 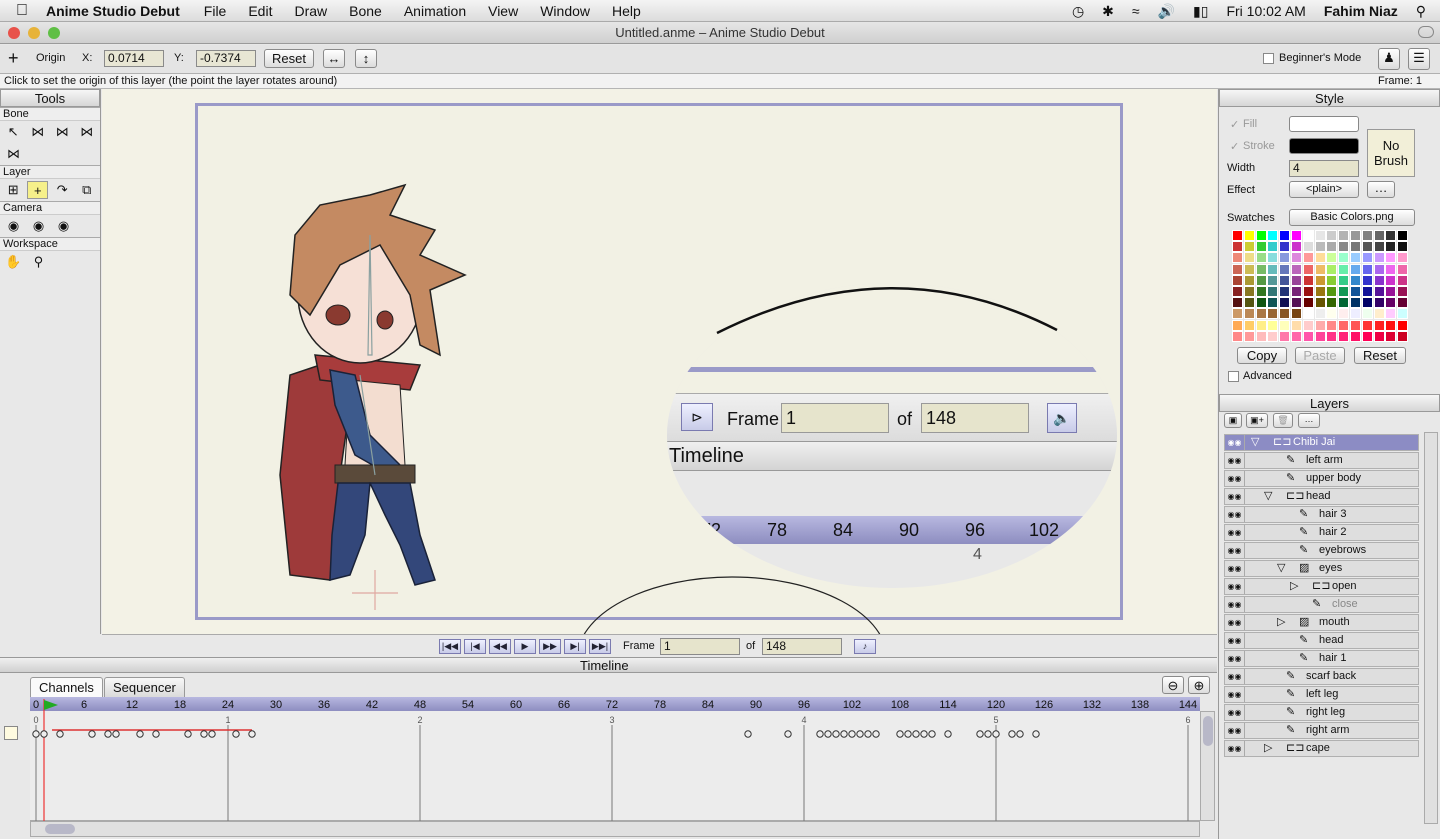 I want to click on effect-dropdown: <plain>, so click(x=1324, y=189).